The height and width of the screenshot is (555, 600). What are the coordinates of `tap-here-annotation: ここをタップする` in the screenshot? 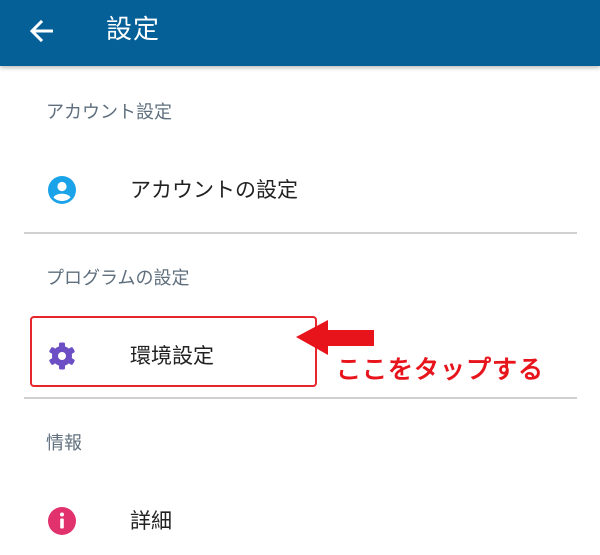 It's located at (440, 369).